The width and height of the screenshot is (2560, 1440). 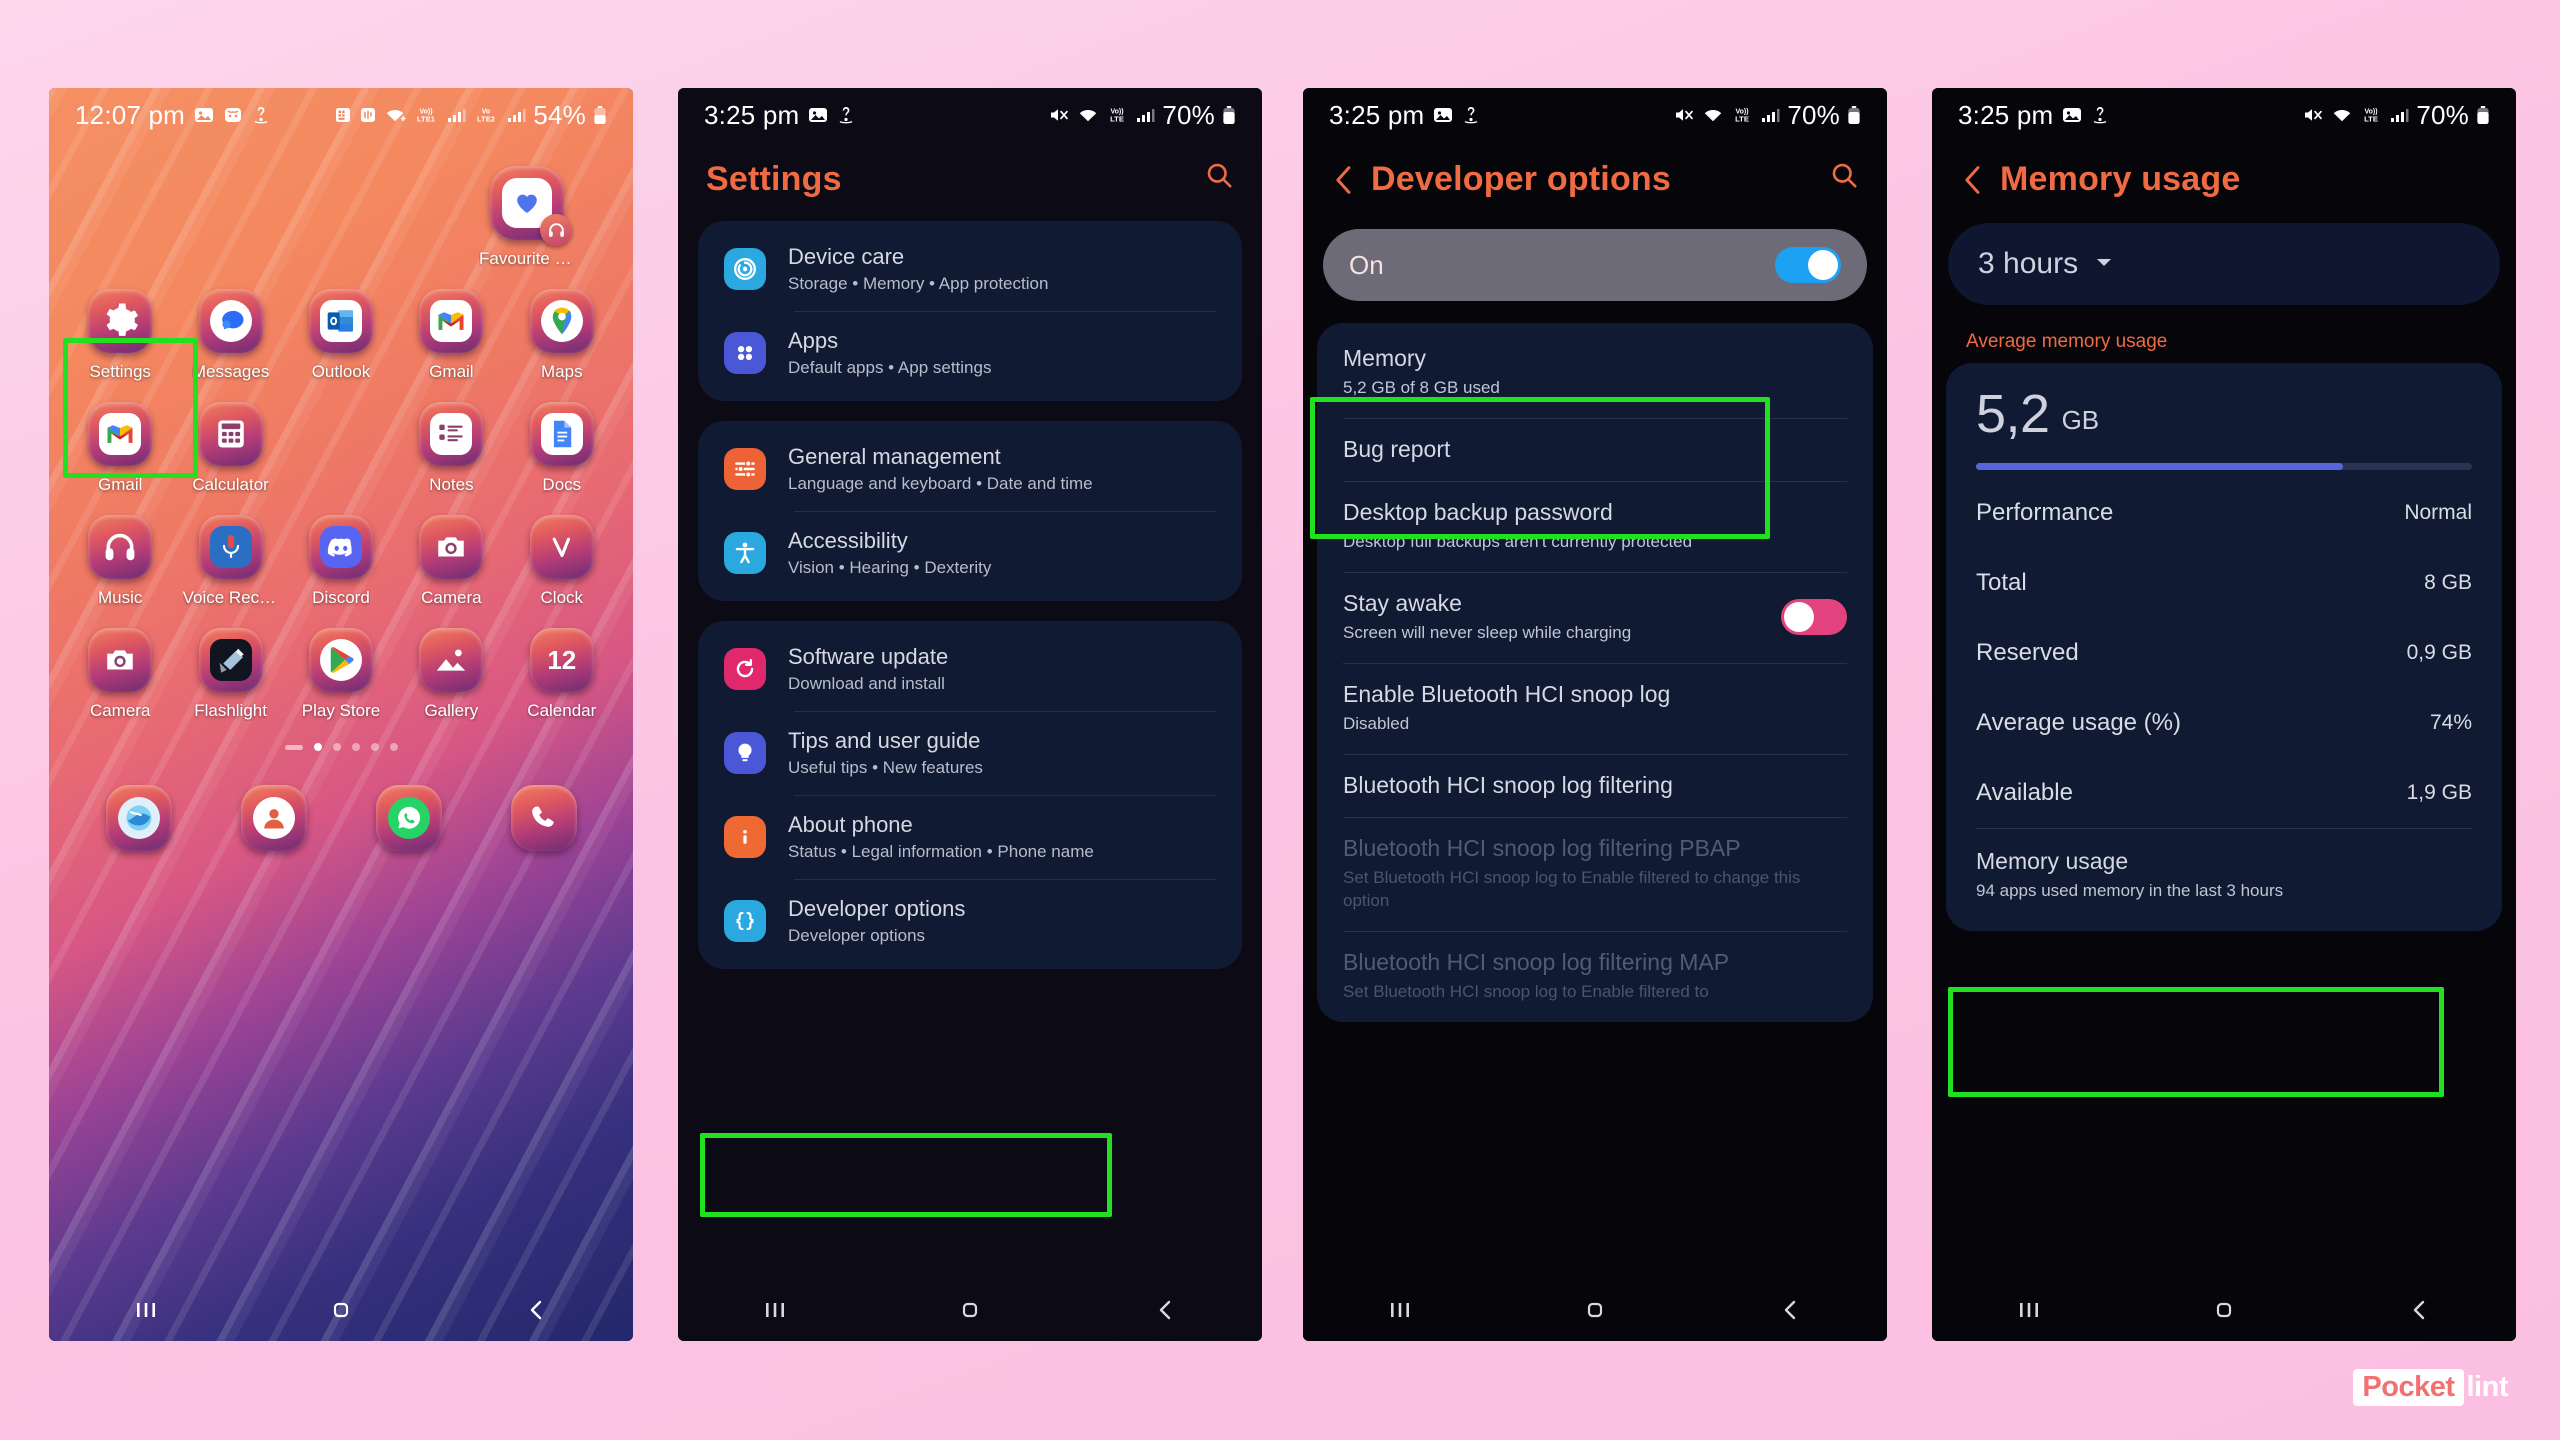 I want to click on app-flashlight: Flashlight, so click(x=230, y=674).